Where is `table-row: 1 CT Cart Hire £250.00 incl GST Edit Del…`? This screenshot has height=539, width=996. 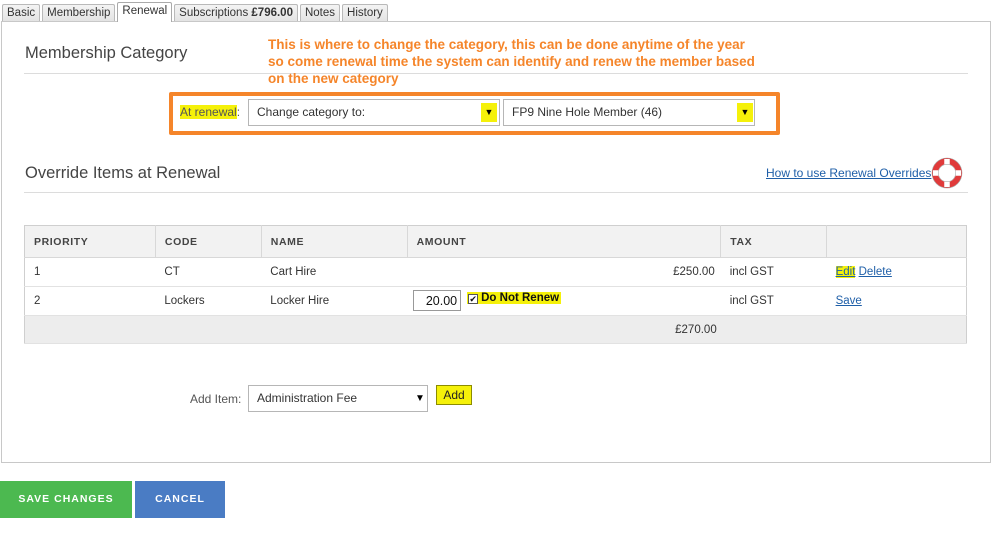
table-row: 1 CT Cart Hire £250.00 incl GST Edit Del… is located at coordinates (495, 272).